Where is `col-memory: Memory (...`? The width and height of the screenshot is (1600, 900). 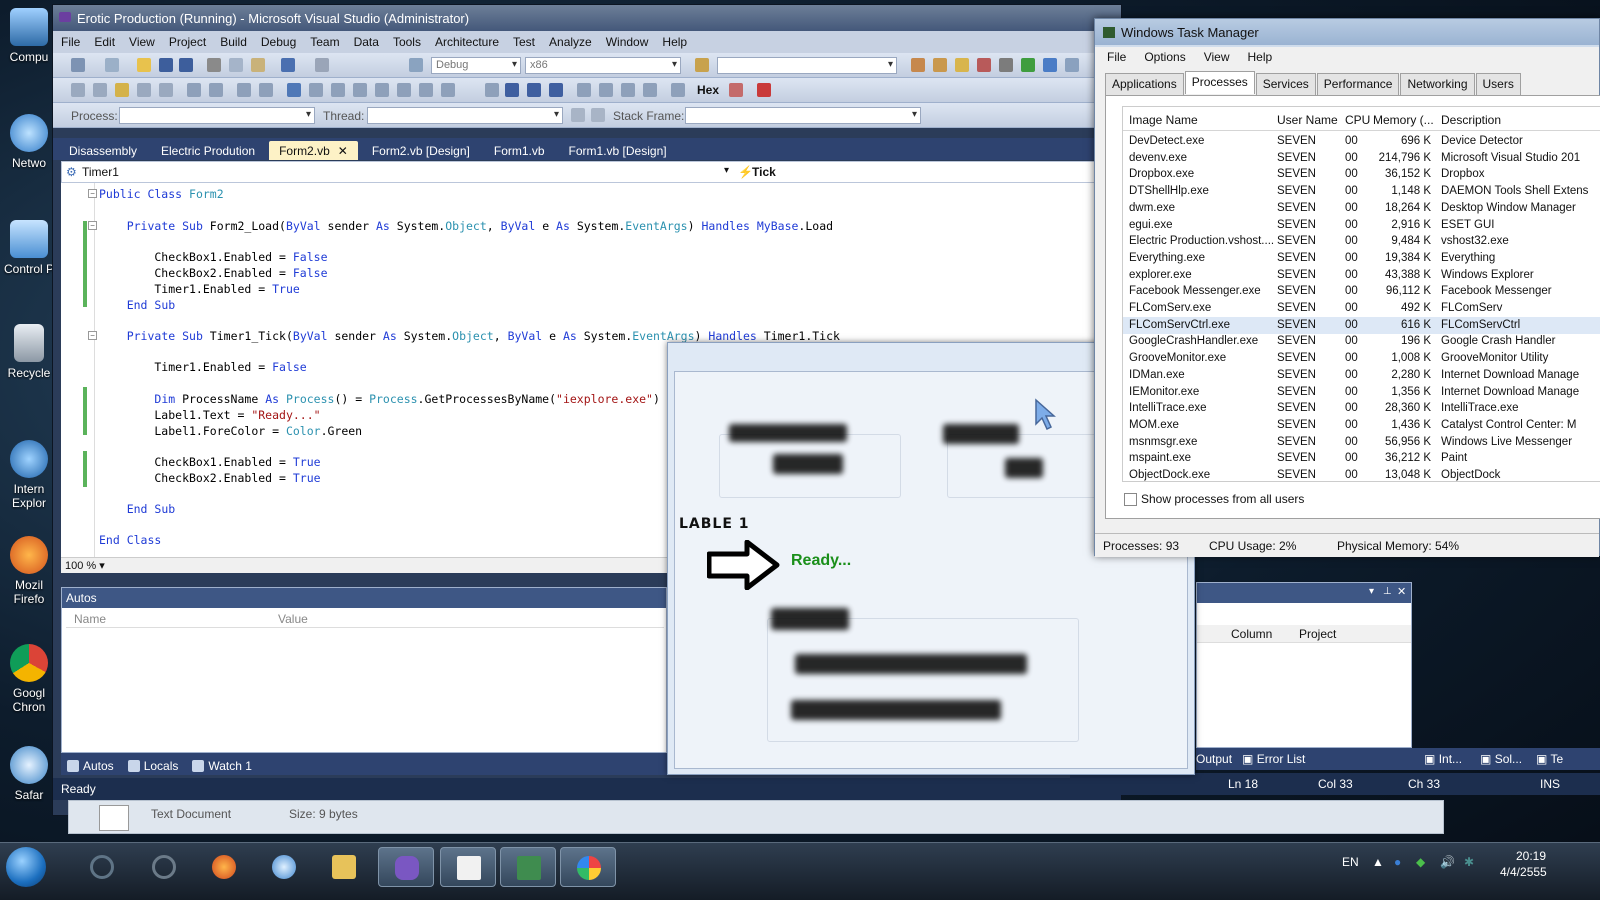
col-memory: Memory (... is located at coordinates (1403, 120).